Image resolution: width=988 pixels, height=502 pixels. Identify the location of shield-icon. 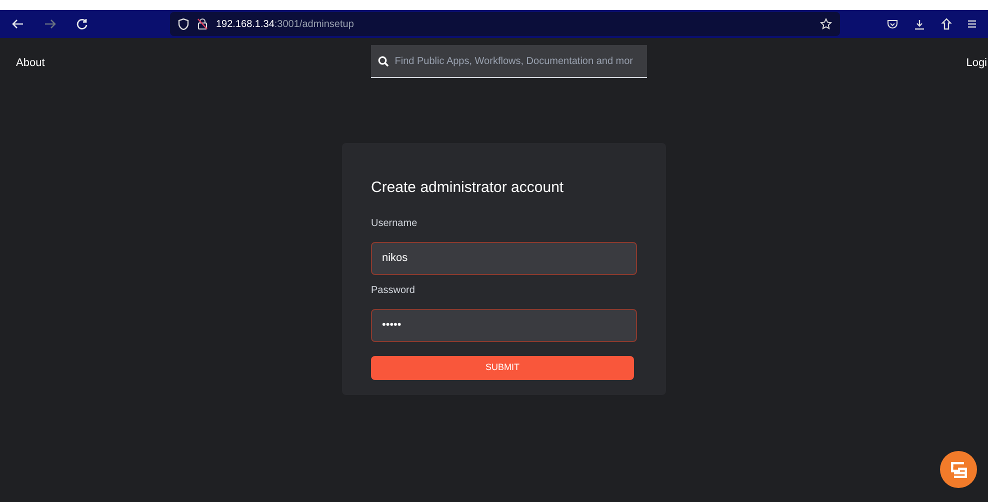
(183, 24).